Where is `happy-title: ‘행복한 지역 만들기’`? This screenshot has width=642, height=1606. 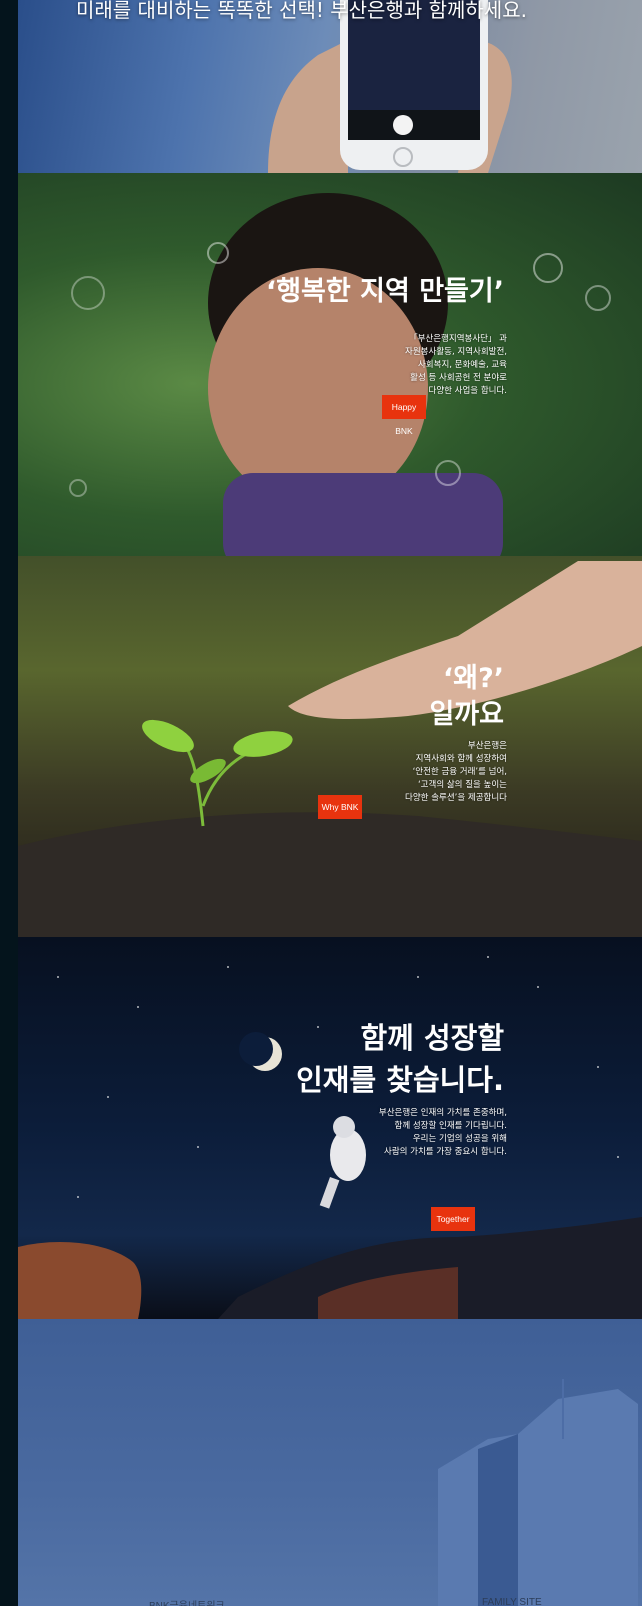
happy-title: ‘행복한 지역 만들기’ is located at coordinates (384, 291).